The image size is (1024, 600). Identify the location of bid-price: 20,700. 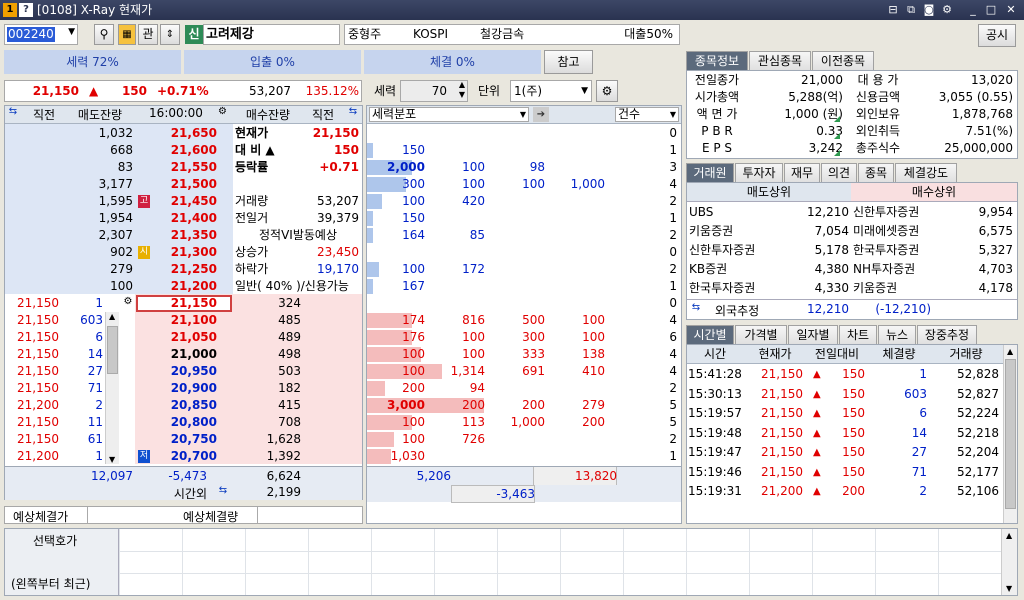
(184, 456).